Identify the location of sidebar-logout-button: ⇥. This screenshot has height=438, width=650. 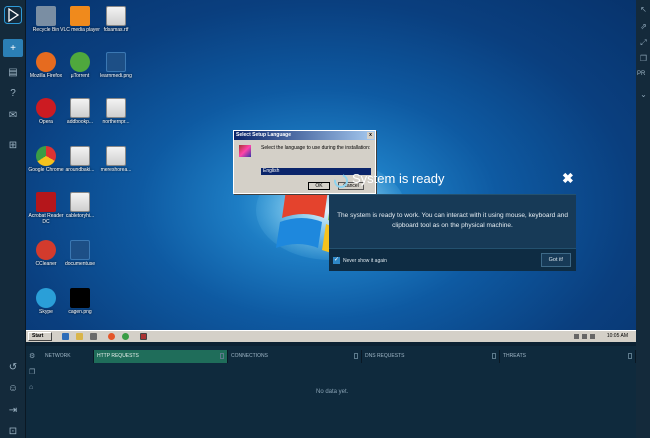
(13, 410).